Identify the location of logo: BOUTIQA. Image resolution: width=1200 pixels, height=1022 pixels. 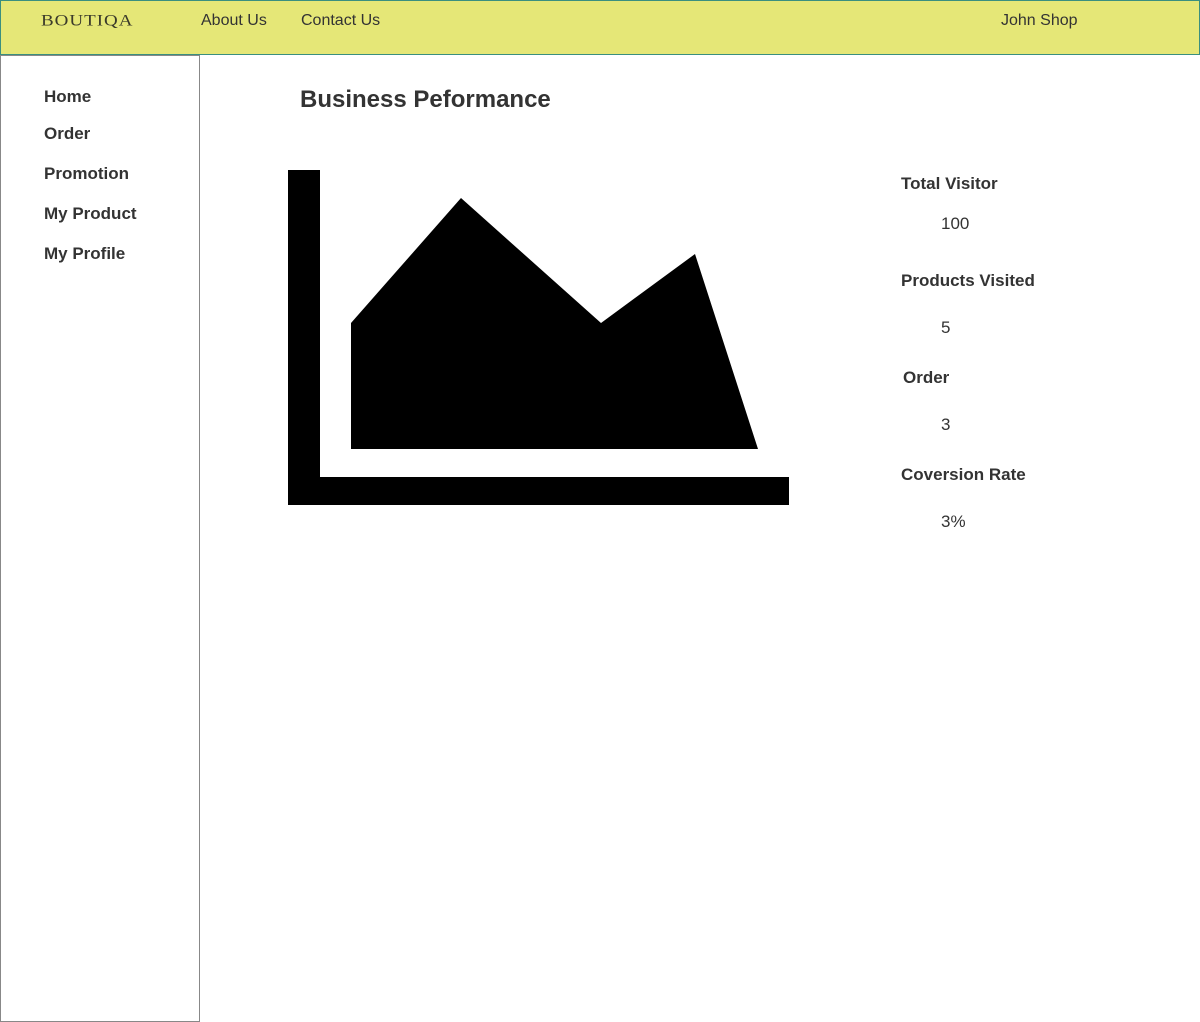
(87, 21).